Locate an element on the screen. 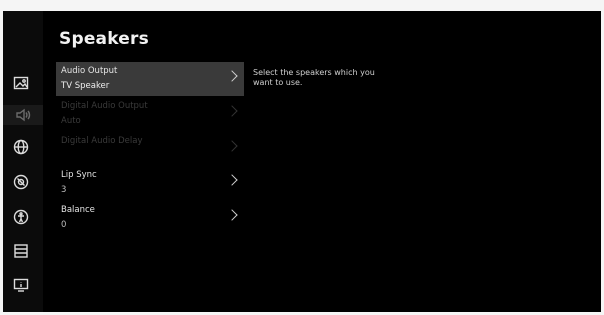 Image resolution: width=604 pixels, height=315 pixels. menu-item-value: 3 is located at coordinates (64, 190).